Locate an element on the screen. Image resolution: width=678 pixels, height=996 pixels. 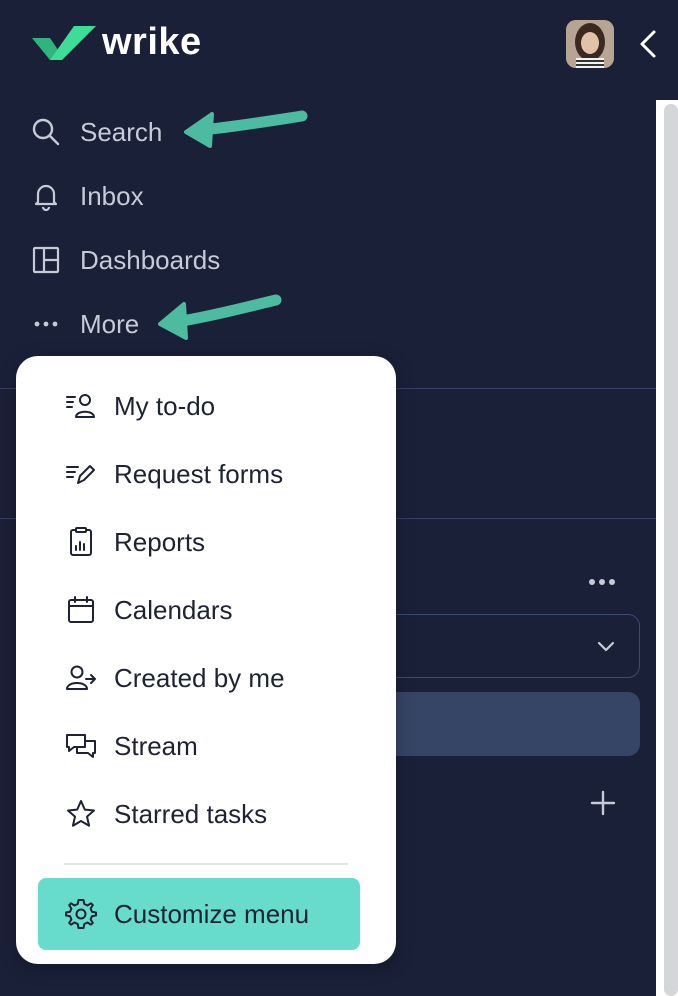
selected-panel-item is located at coordinates (505, 724).